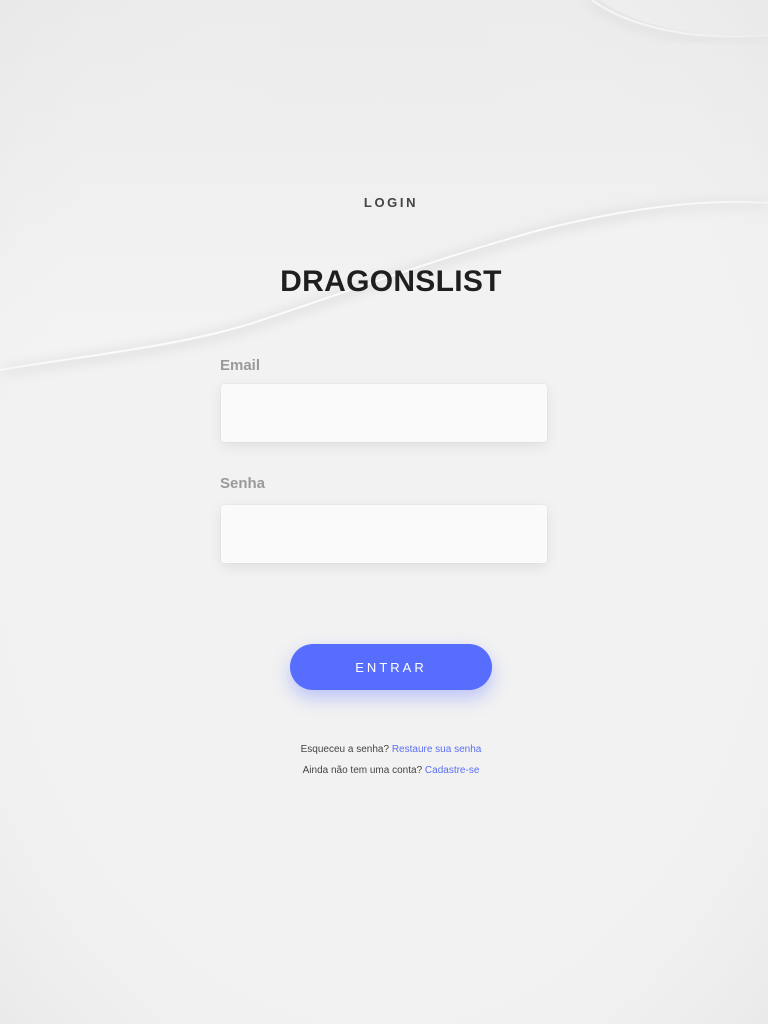 This screenshot has width=768, height=1024. I want to click on login-button: ENTRAR, so click(391, 667).